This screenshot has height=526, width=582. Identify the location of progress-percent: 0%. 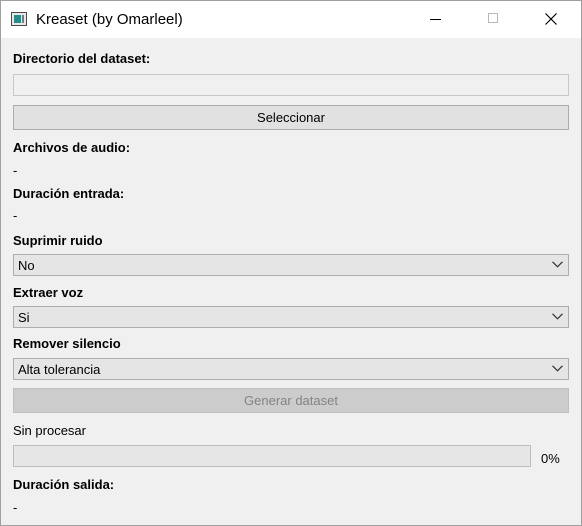
(550, 458).